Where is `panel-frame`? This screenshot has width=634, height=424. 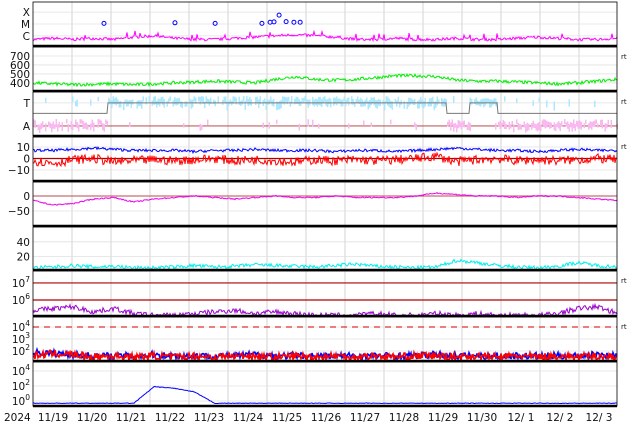
panel-frame is located at coordinates (325, 69).